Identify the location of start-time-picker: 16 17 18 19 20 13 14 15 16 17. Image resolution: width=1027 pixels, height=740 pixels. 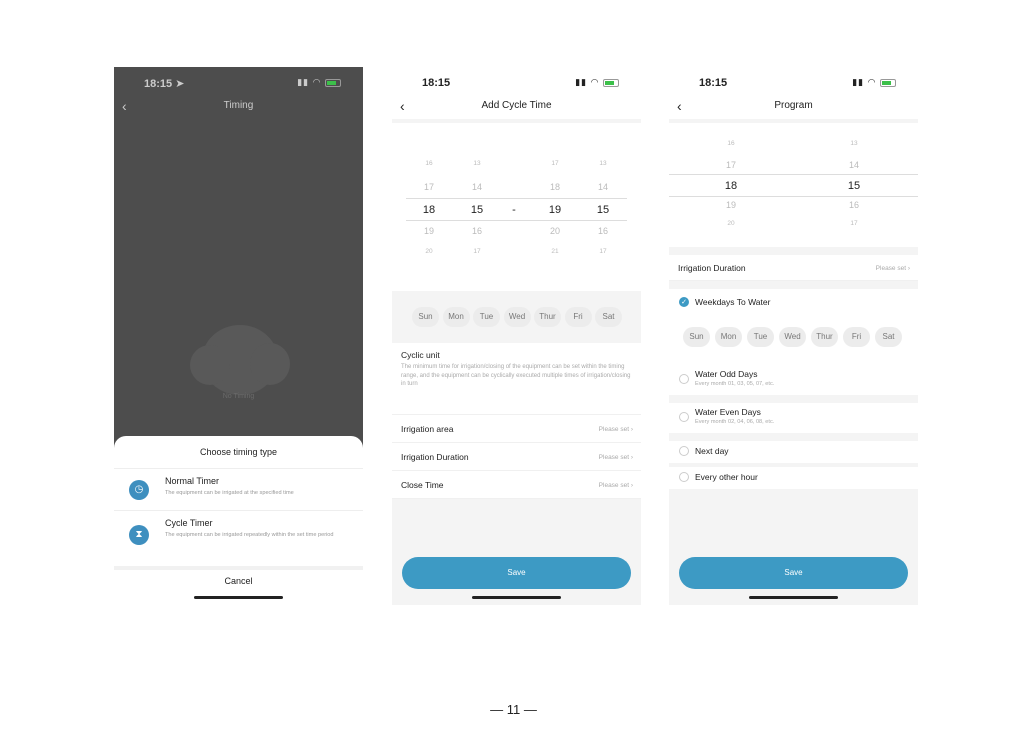
(793, 185).